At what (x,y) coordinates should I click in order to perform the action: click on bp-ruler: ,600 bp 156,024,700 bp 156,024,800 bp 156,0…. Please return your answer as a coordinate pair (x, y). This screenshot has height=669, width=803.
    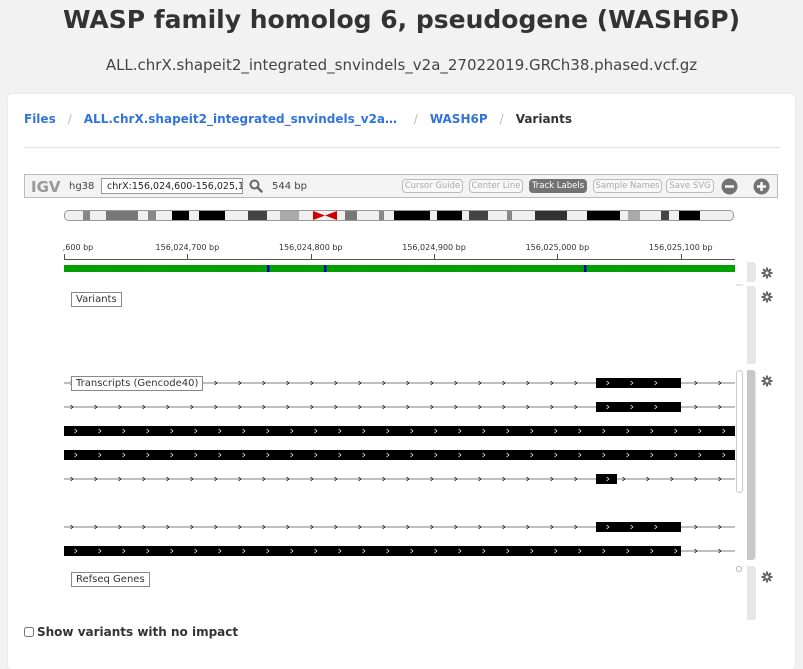
    Looking at the image, I should click on (399, 249).